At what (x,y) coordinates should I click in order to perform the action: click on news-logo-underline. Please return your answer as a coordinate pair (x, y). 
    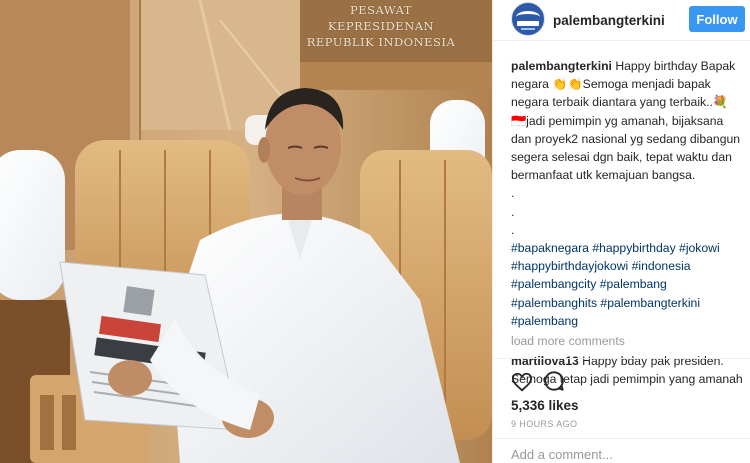
    Looking at the image, I should click on (528, 29).